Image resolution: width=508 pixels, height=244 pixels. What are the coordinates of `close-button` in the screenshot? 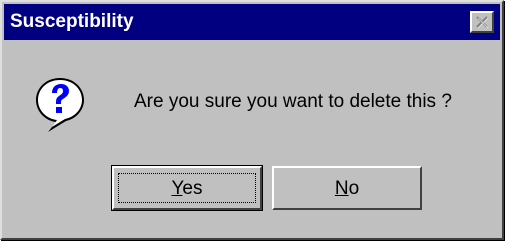 It's located at (482, 22).